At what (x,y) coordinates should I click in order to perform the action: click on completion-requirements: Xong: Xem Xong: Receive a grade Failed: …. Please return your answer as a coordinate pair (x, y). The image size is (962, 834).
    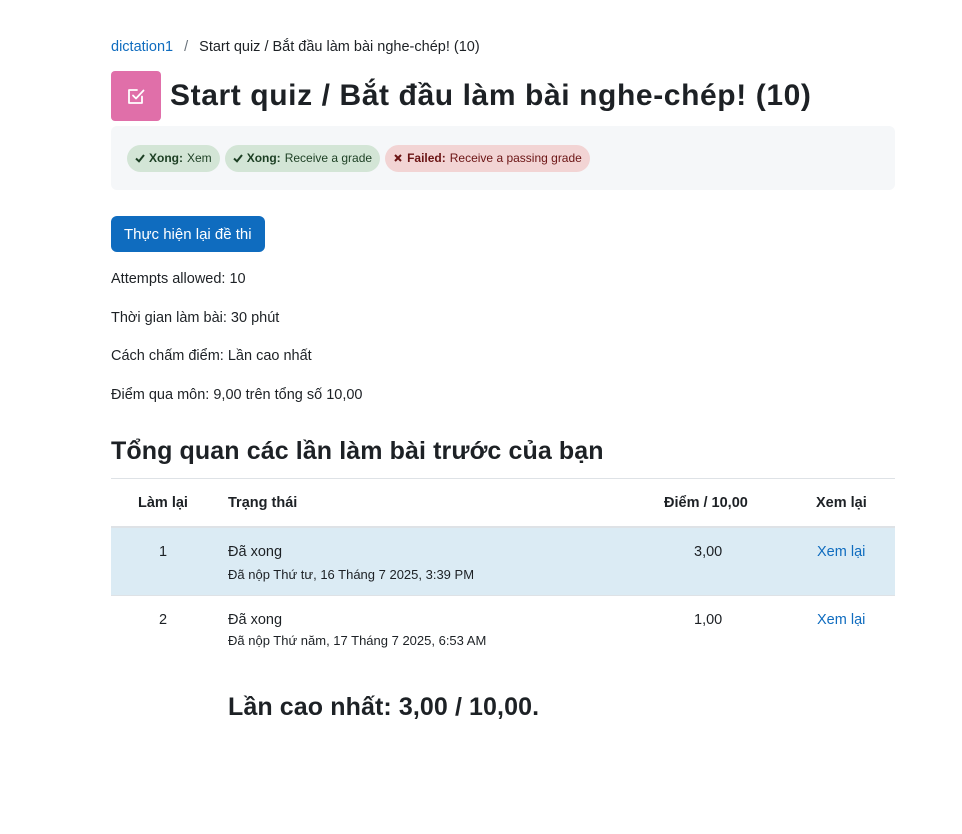
    Looking at the image, I should click on (503, 158).